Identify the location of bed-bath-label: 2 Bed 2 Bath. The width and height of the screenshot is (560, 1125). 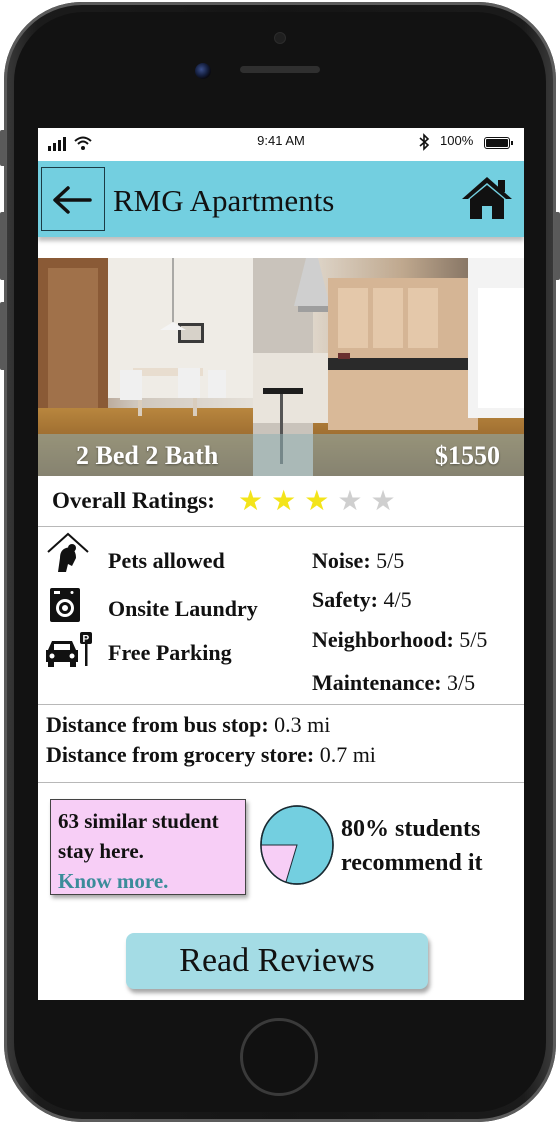
(147, 455).